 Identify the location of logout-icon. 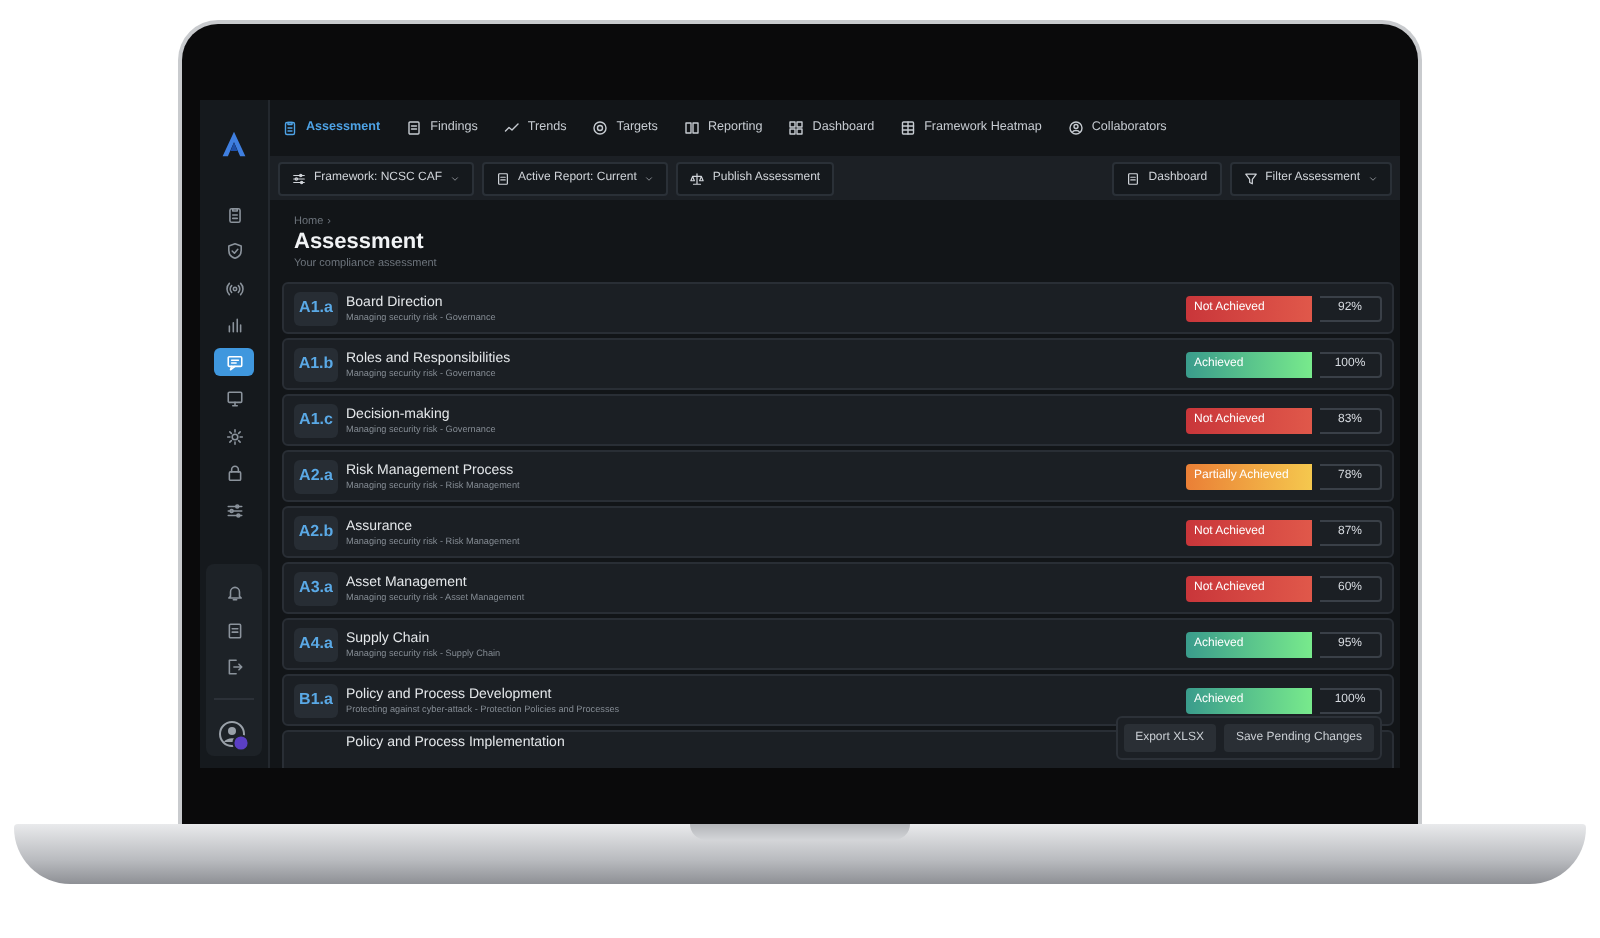
(234, 667).